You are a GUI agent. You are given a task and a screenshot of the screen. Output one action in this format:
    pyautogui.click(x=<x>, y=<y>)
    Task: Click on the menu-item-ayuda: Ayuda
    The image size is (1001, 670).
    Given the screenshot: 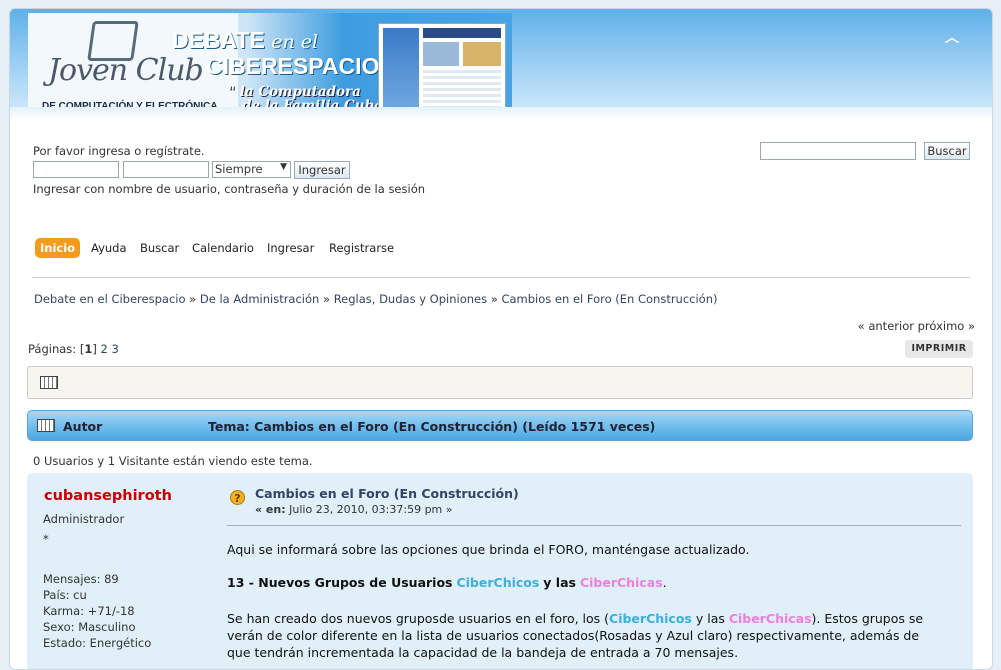 What is the action you would take?
    pyautogui.click(x=109, y=248)
    